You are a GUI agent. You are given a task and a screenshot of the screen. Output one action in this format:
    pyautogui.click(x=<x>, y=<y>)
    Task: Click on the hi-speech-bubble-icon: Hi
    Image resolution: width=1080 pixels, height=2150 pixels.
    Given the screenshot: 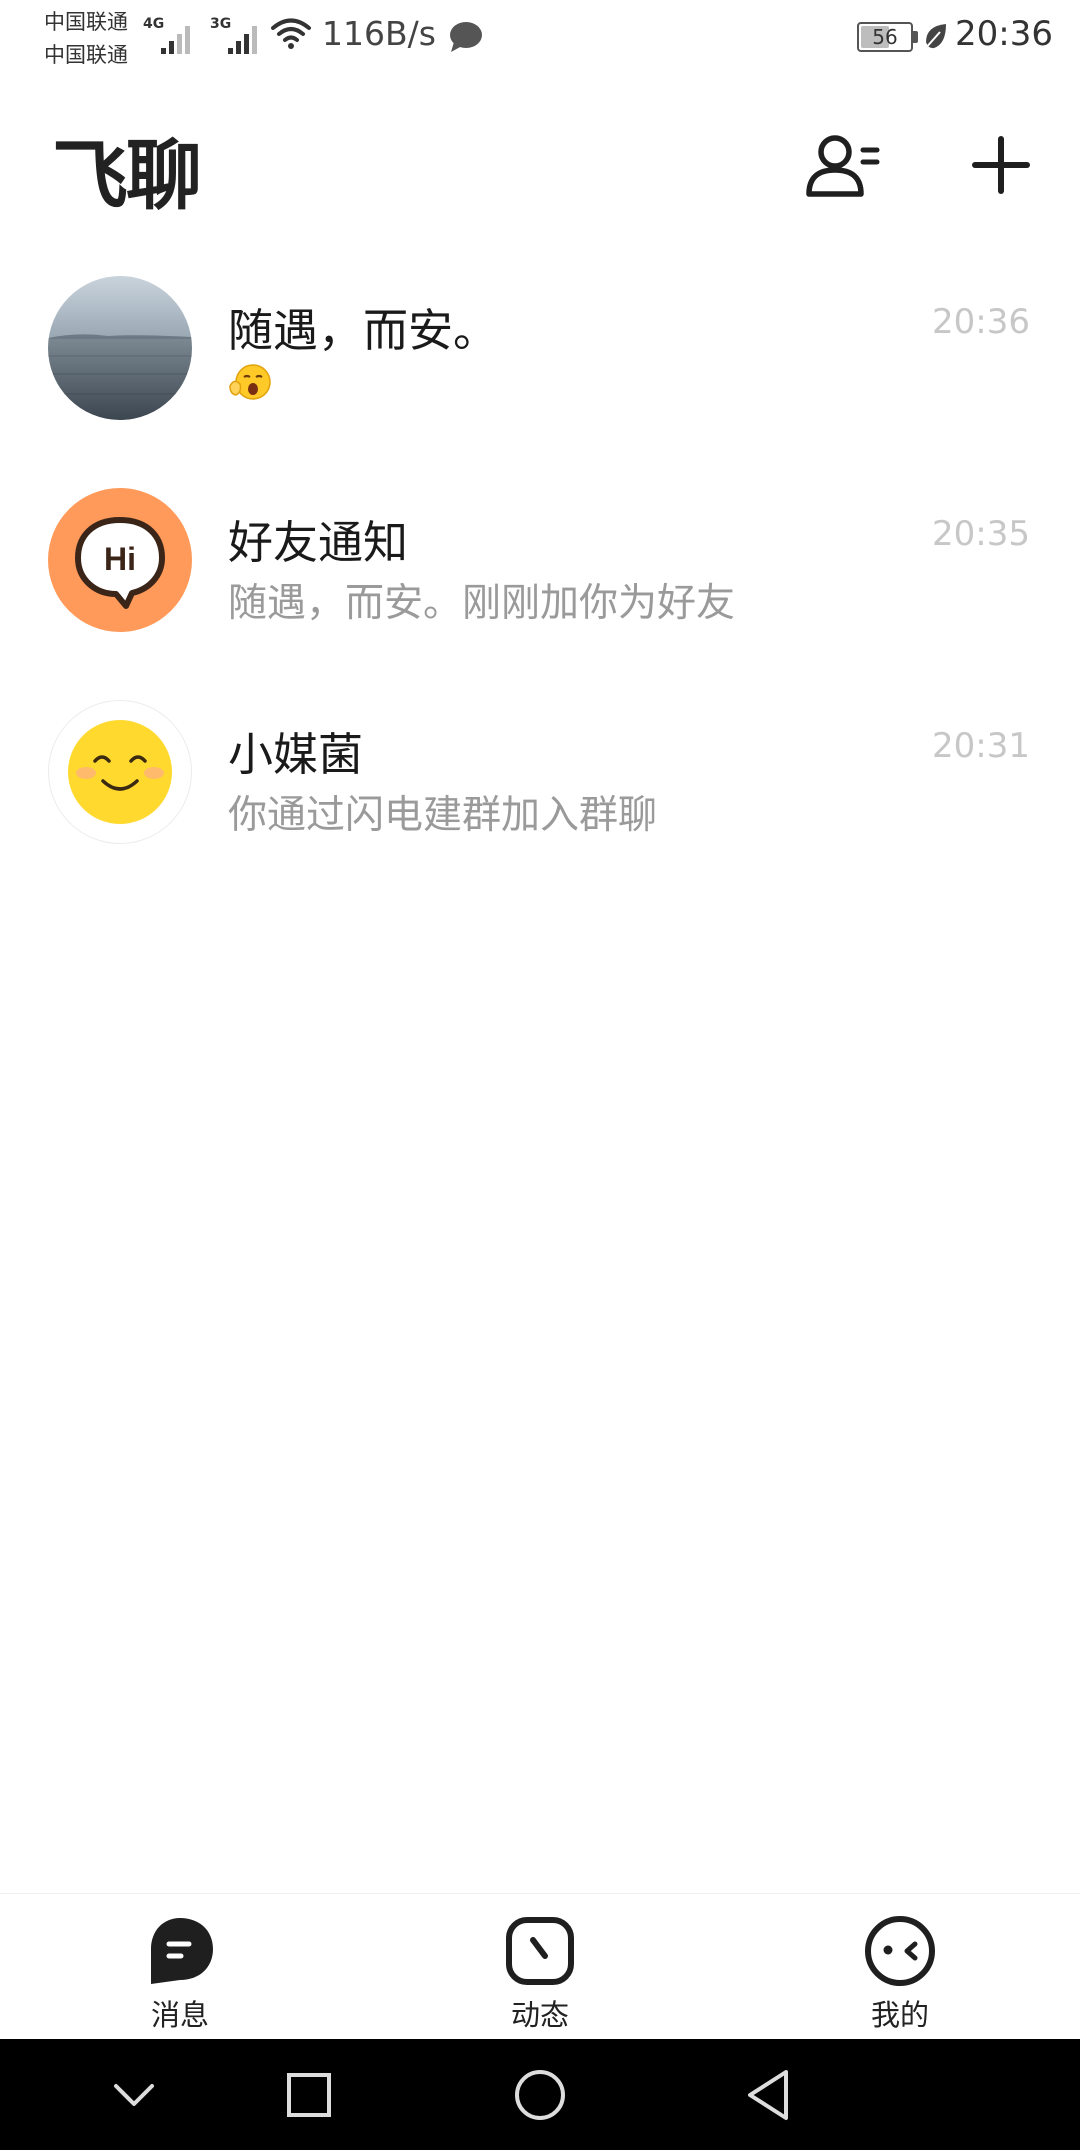 What is the action you would take?
    pyautogui.click(x=120, y=563)
    